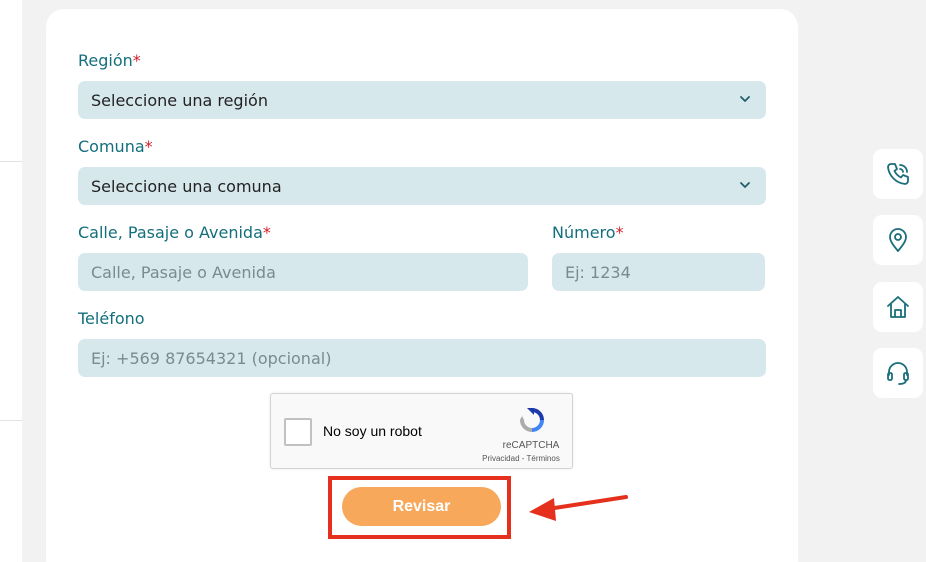  Describe the element at coordinates (521, 458) in the screenshot. I see `recaptcha-links: Privacidad - Términos` at that location.